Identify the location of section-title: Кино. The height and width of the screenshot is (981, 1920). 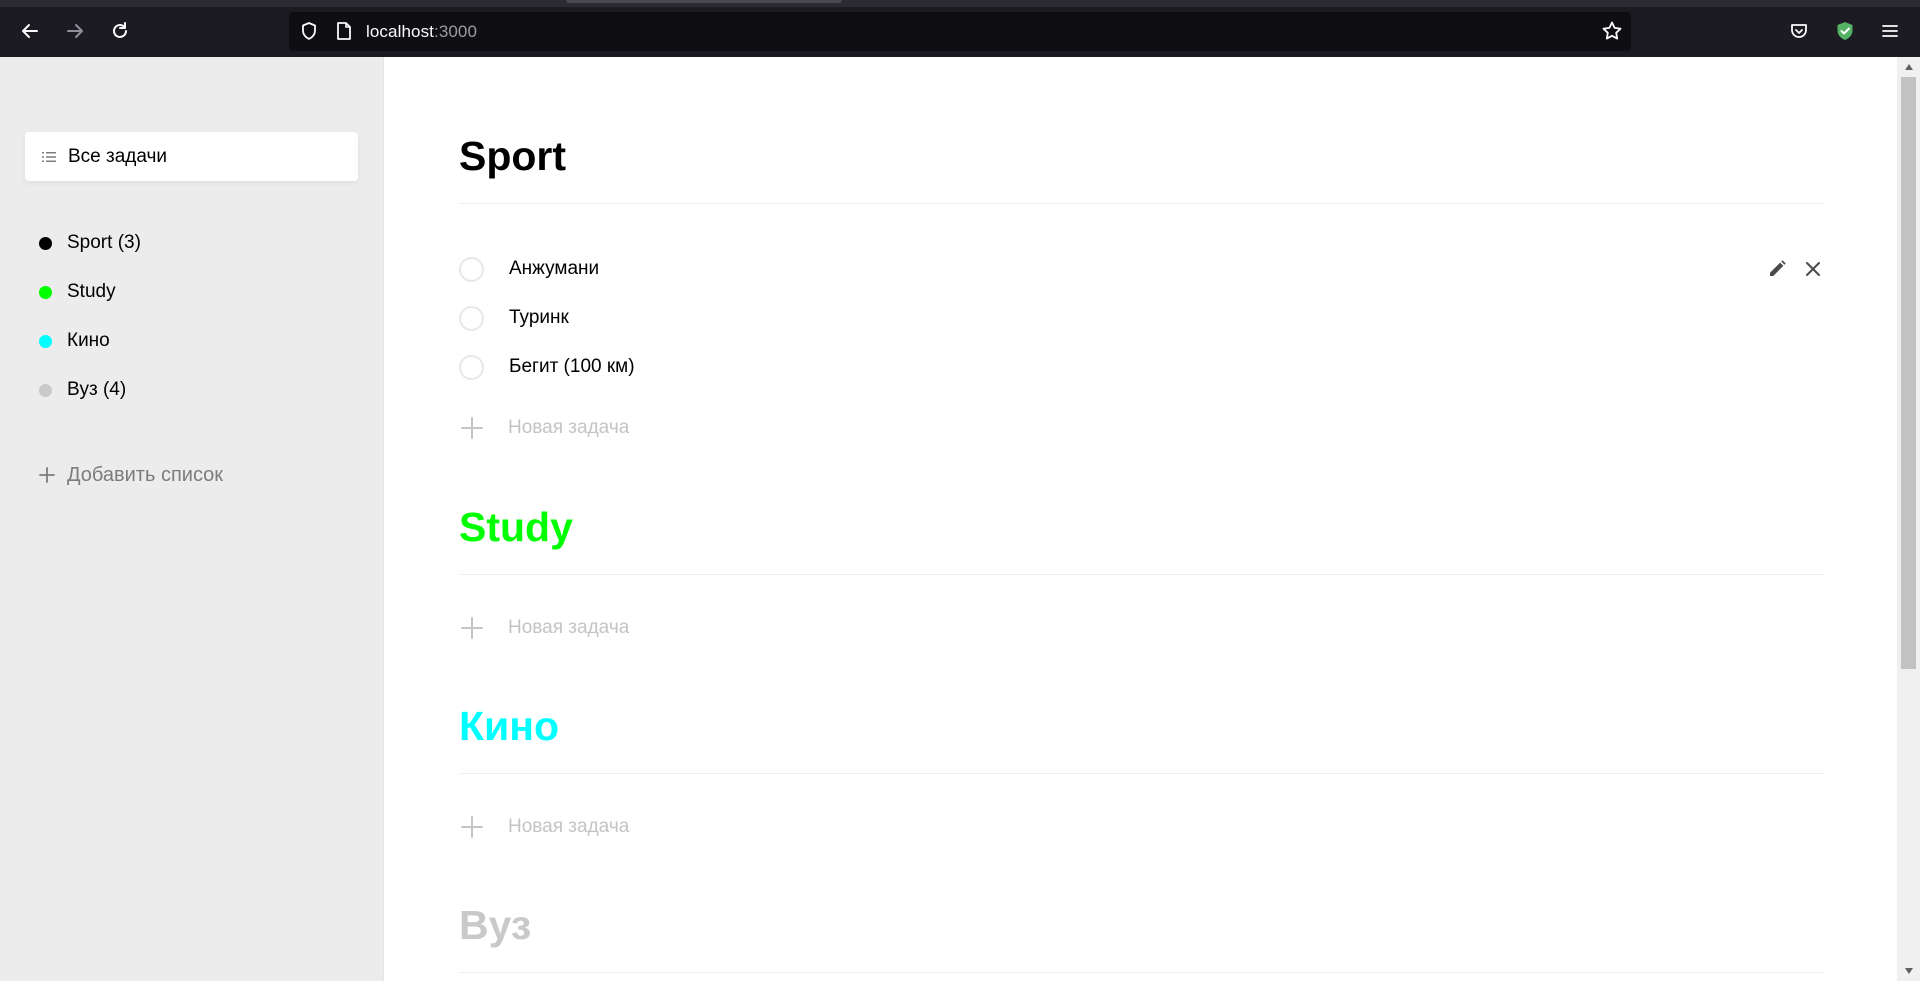
(1142, 726).